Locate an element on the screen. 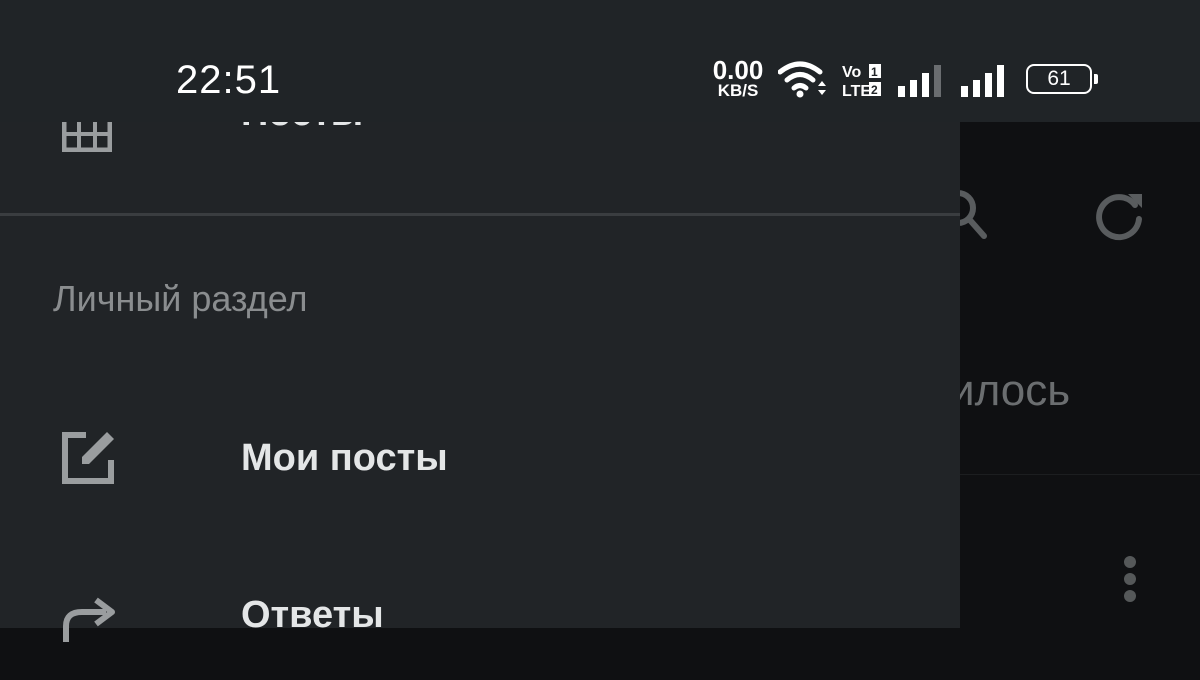 The width and height of the screenshot is (1200, 680). clock: 22:51 is located at coordinates (229, 80).